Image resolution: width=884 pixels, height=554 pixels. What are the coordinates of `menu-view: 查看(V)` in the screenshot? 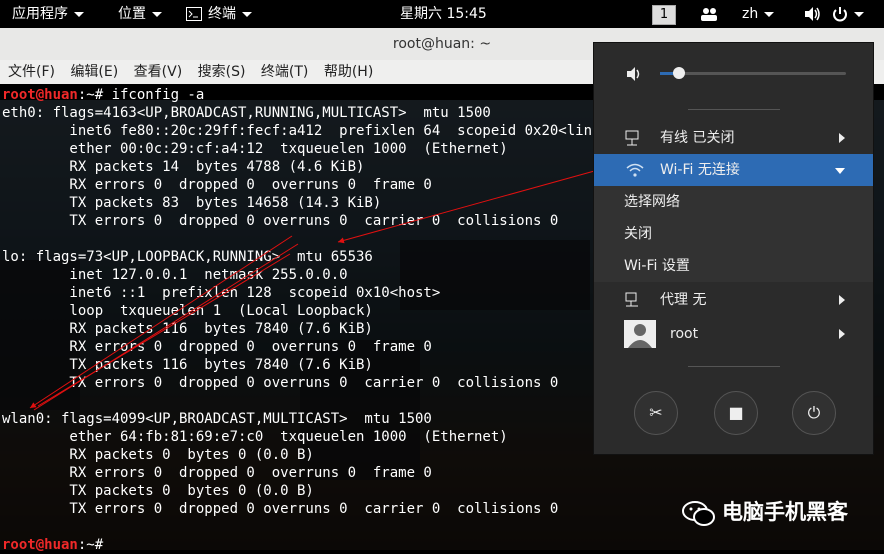 It's located at (158, 72).